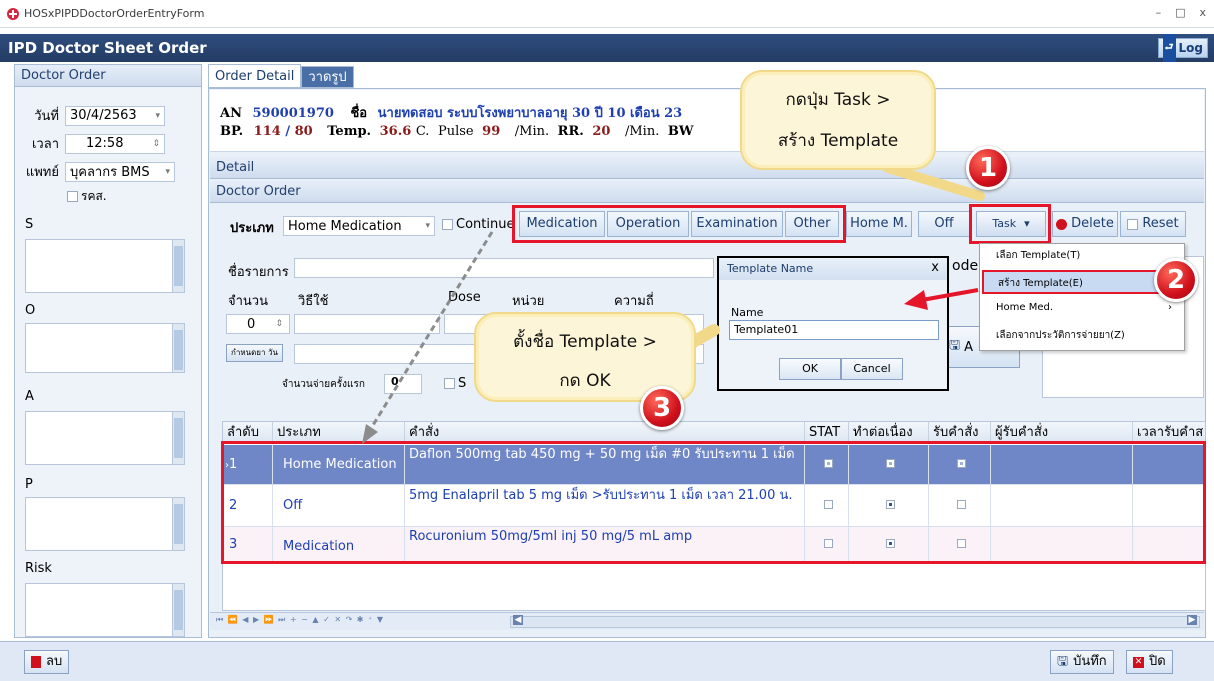 The height and width of the screenshot is (681, 1214). What do you see at coordinates (838, 120) in the screenshot?
I see `callout-step-1: กดปุ่ม Task > สร้าง Template` at bounding box center [838, 120].